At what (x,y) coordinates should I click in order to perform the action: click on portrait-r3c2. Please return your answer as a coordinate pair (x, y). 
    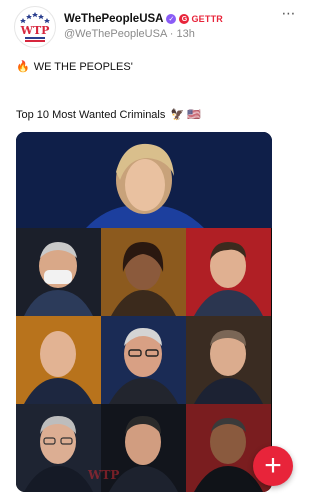
    Looking at the image, I should click on (143, 360).